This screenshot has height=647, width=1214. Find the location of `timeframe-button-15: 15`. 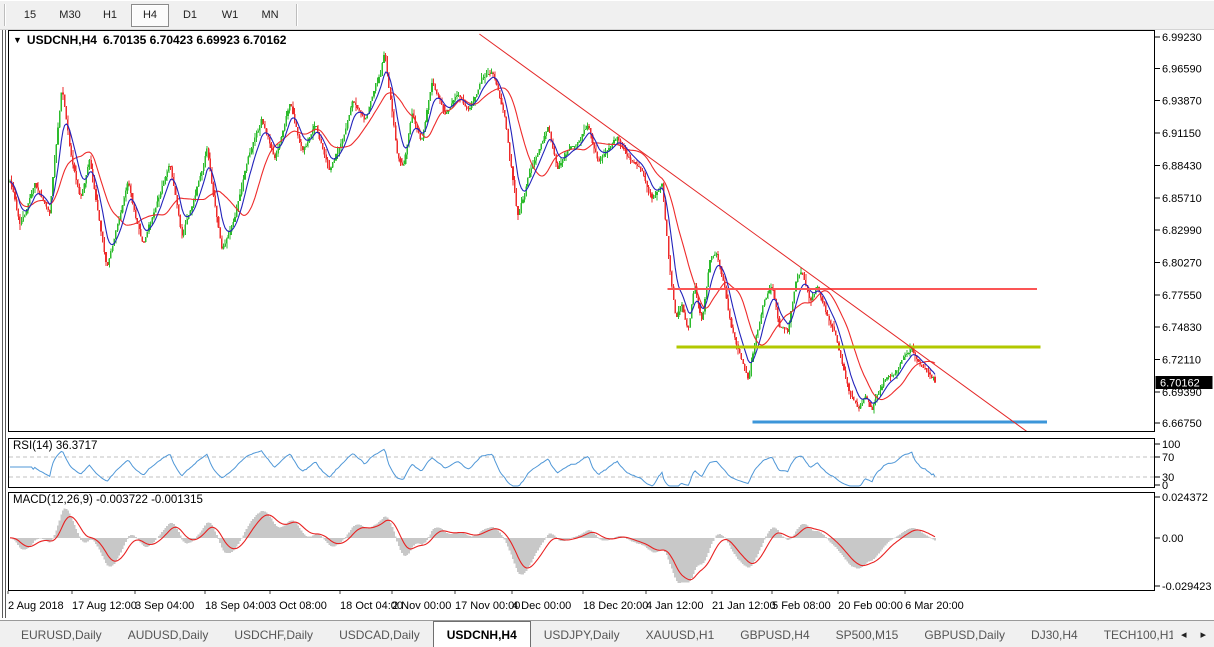

timeframe-button-15: 15 is located at coordinates (30, 15).